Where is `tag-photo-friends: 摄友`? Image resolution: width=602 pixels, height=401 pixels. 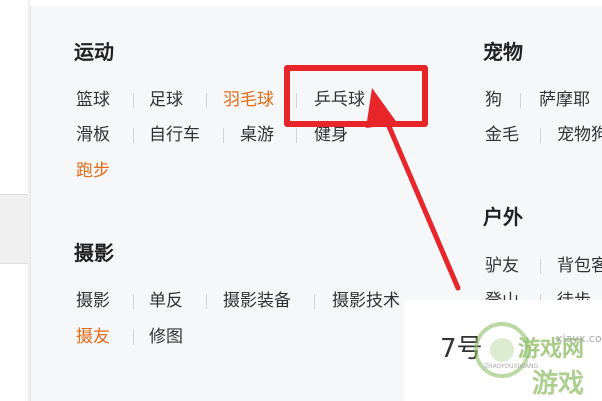 tag-photo-friends: 摄友 is located at coordinates (93, 337).